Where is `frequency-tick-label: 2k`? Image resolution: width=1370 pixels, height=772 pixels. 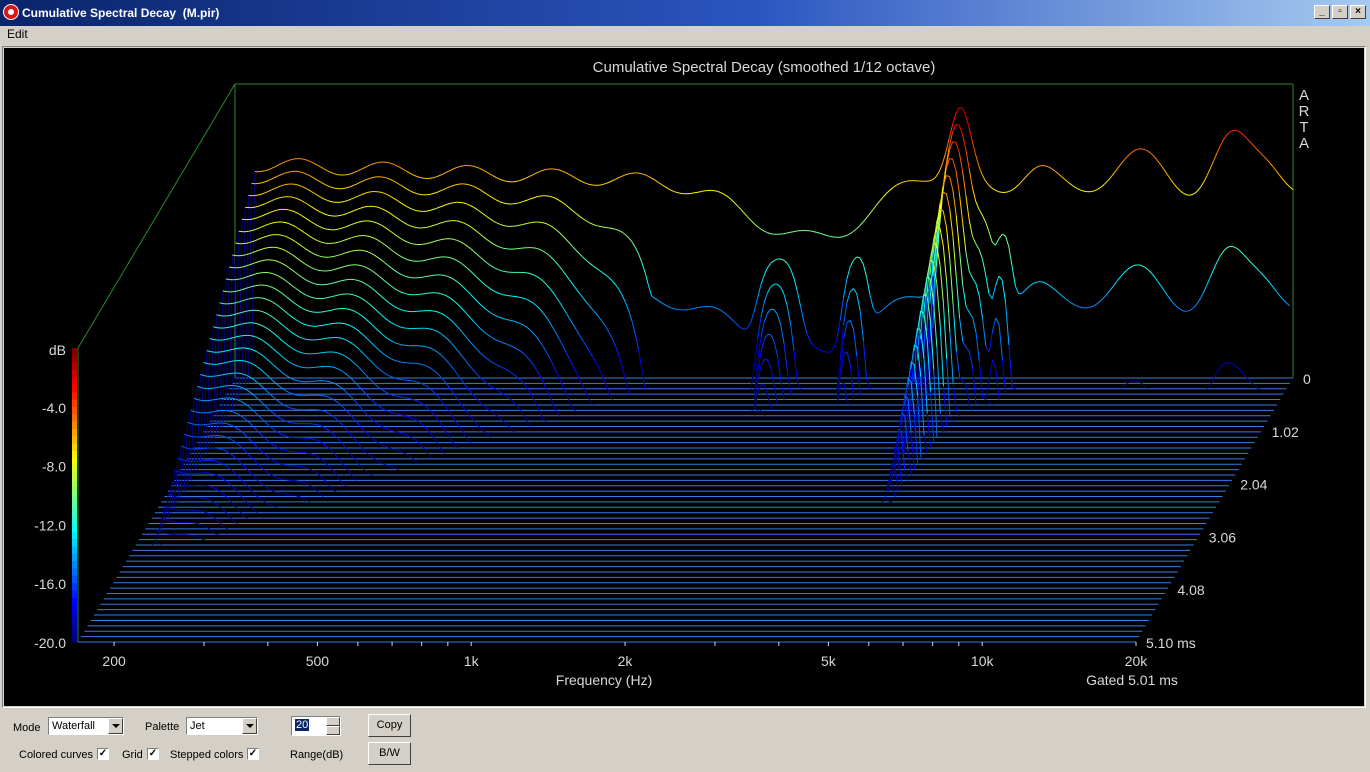 frequency-tick-label: 2k is located at coordinates (626, 661).